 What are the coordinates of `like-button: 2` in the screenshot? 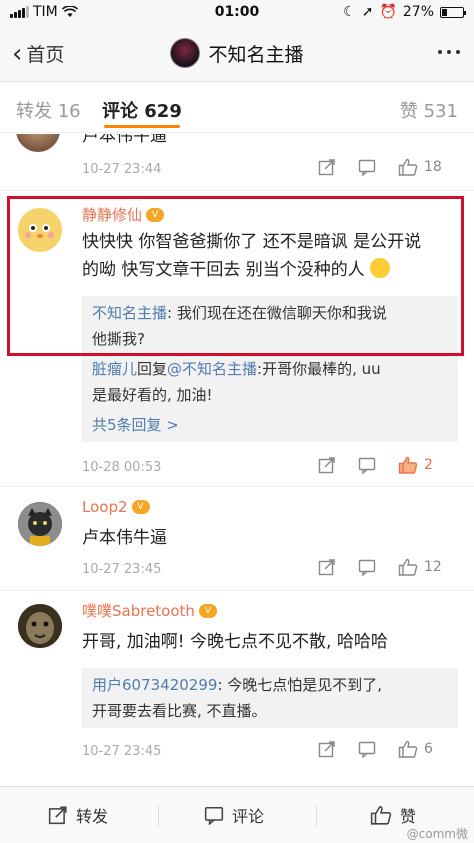 It's located at (415, 465).